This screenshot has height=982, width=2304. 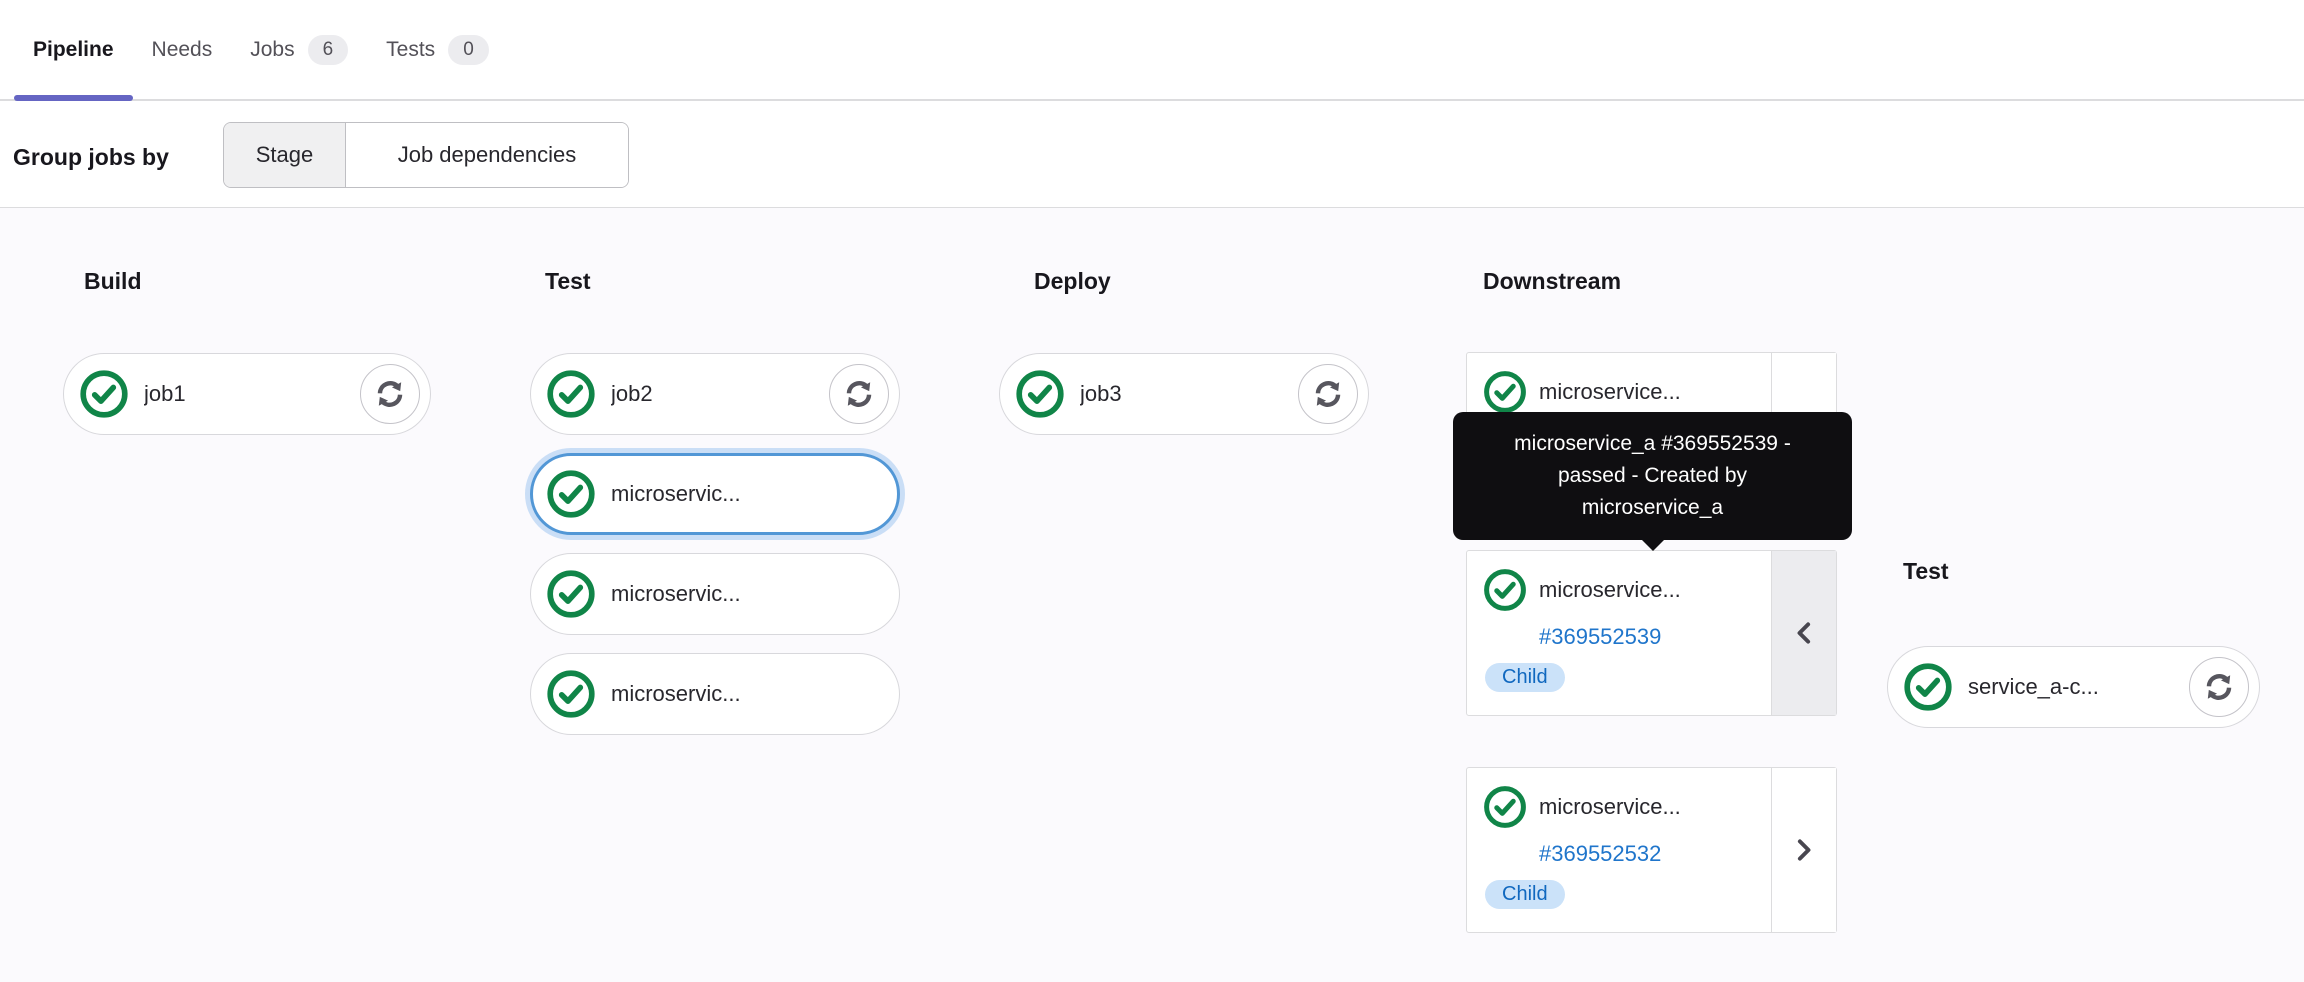 I want to click on group-by-segmented-control: Stage Job dependencies, so click(x=426, y=155).